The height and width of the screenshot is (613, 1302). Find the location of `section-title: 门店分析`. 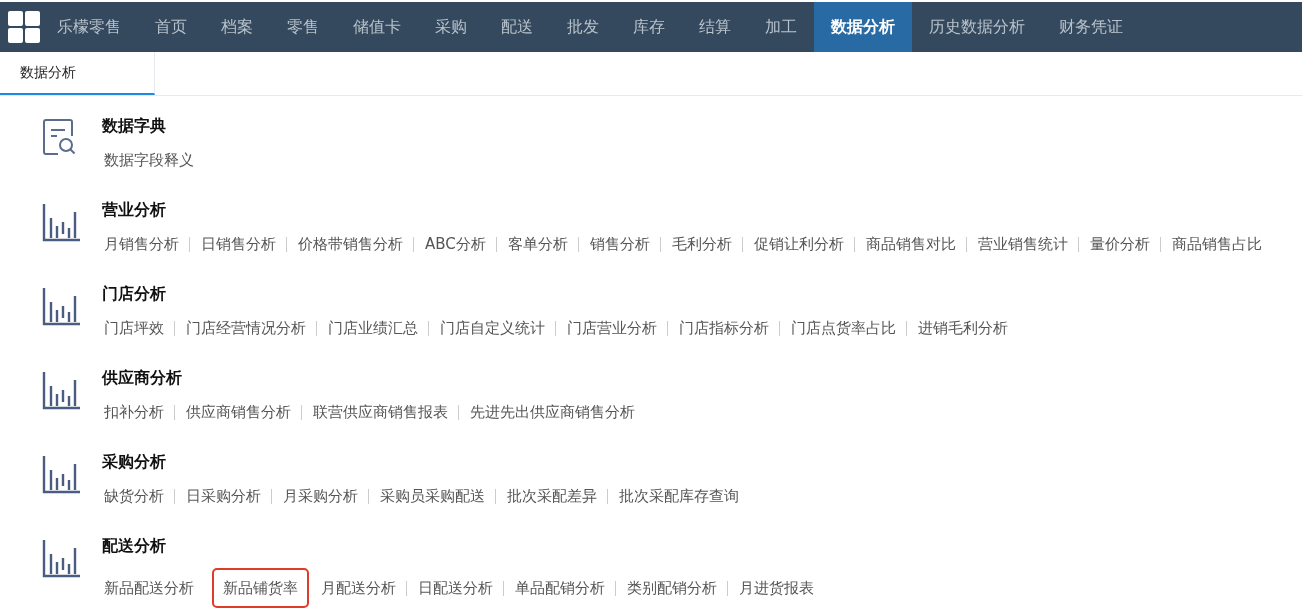

section-title: 门店分析 is located at coordinates (134, 294).